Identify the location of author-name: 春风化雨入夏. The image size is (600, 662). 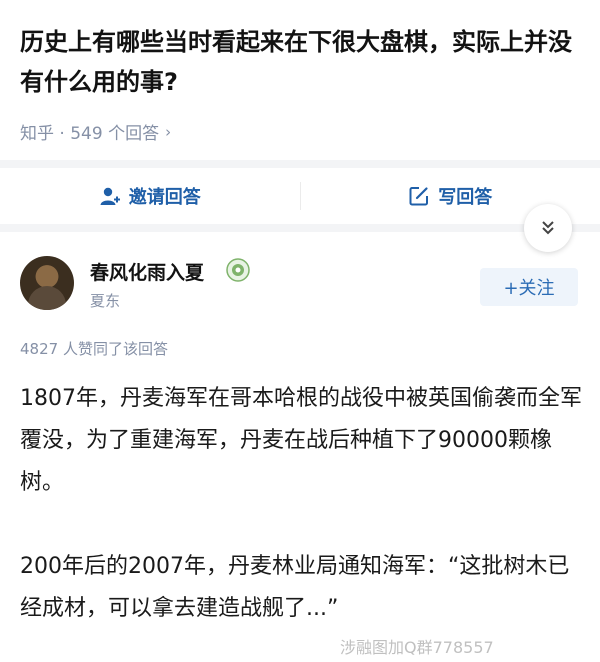
(147, 271).